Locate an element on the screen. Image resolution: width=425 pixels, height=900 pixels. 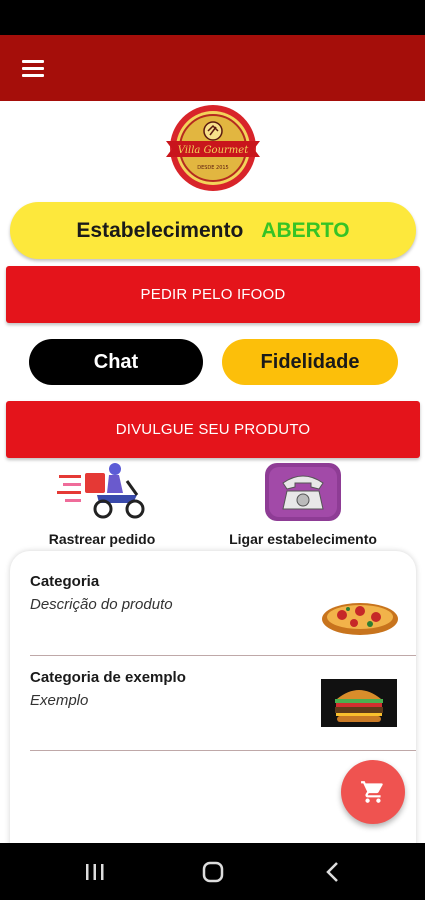
system-nav-bar is located at coordinates (212, 871).